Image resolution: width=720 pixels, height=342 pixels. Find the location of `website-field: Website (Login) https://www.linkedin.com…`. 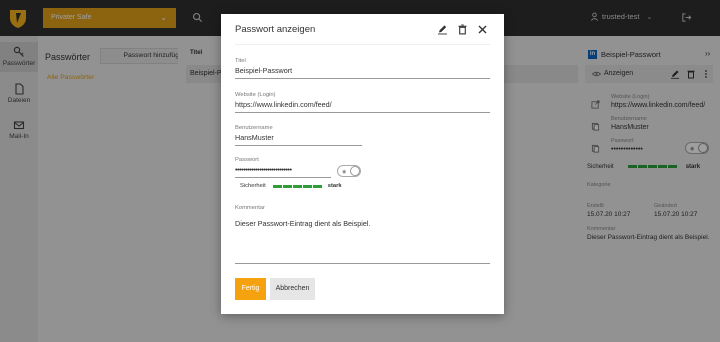

website-field: Website (Login) https://www.linkedin.com… is located at coordinates (362, 102).